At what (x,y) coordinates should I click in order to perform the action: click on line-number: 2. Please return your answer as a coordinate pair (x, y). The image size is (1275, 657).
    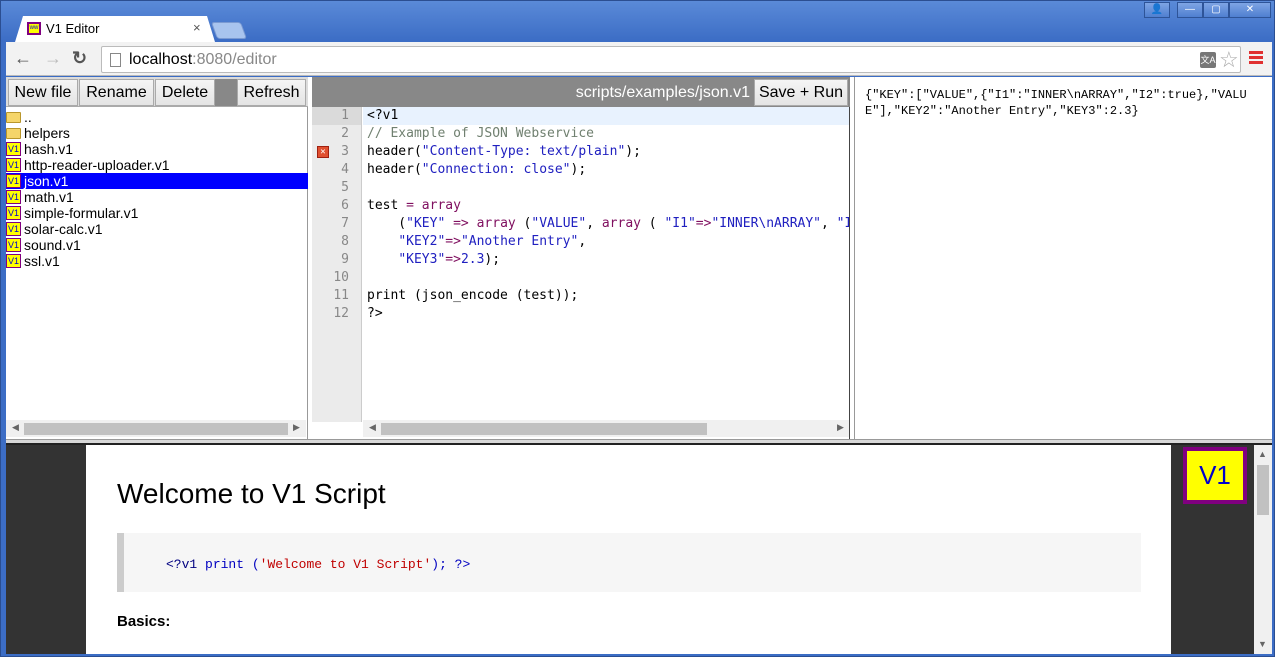
    Looking at the image, I should click on (336, 134).